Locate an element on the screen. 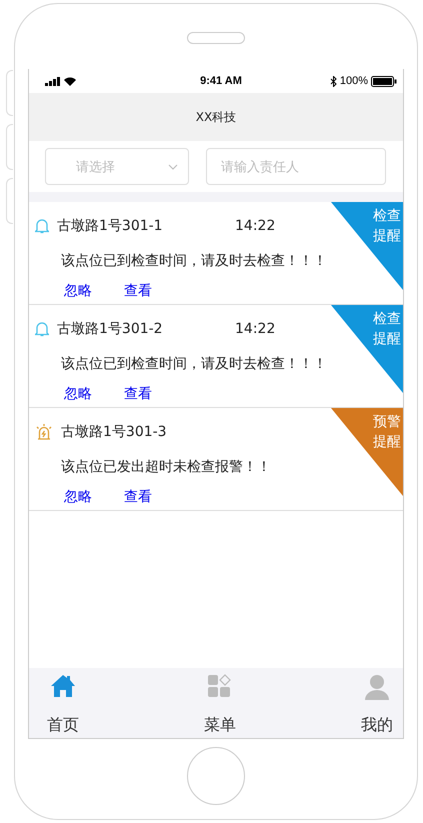  speaker-slot is located at coordinates (216, 38).